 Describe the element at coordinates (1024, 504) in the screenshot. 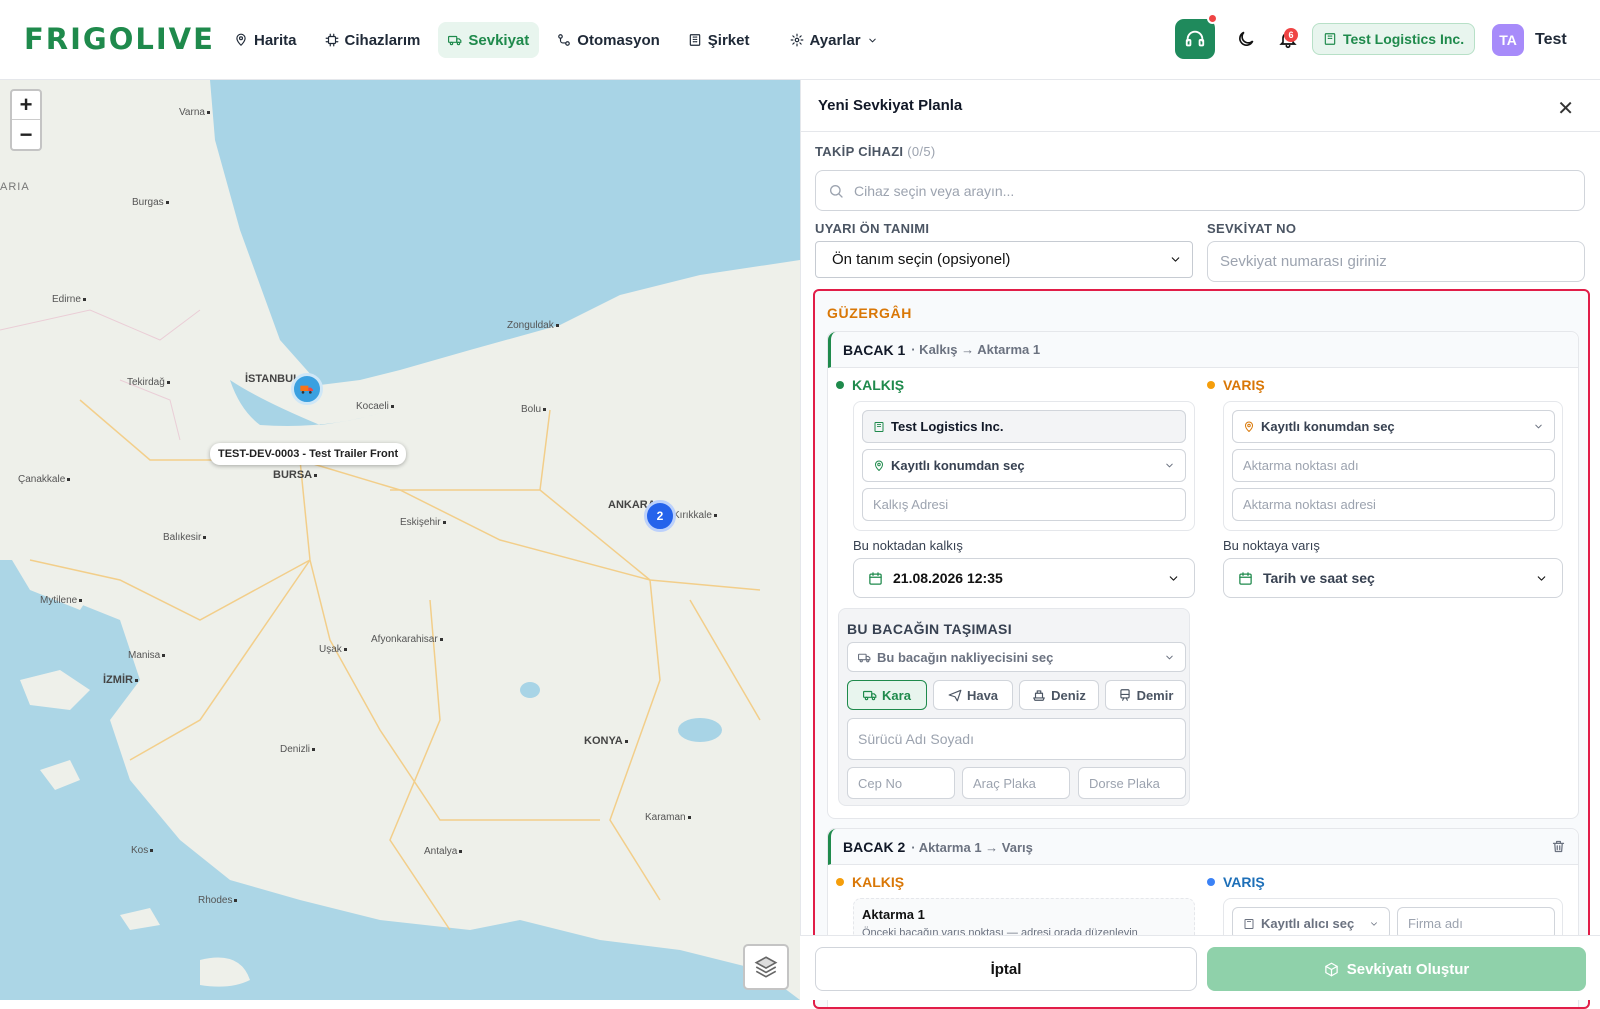

I see `departure-address-input: Kalkış Adresi` at that location.